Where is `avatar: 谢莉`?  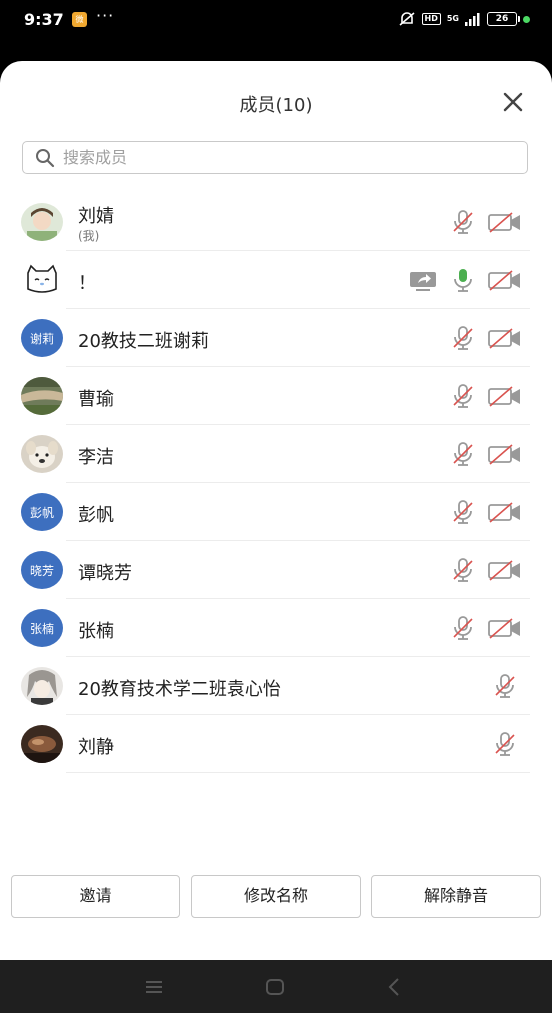 avatar: 谢莉 is located at coordinates (42, 338).